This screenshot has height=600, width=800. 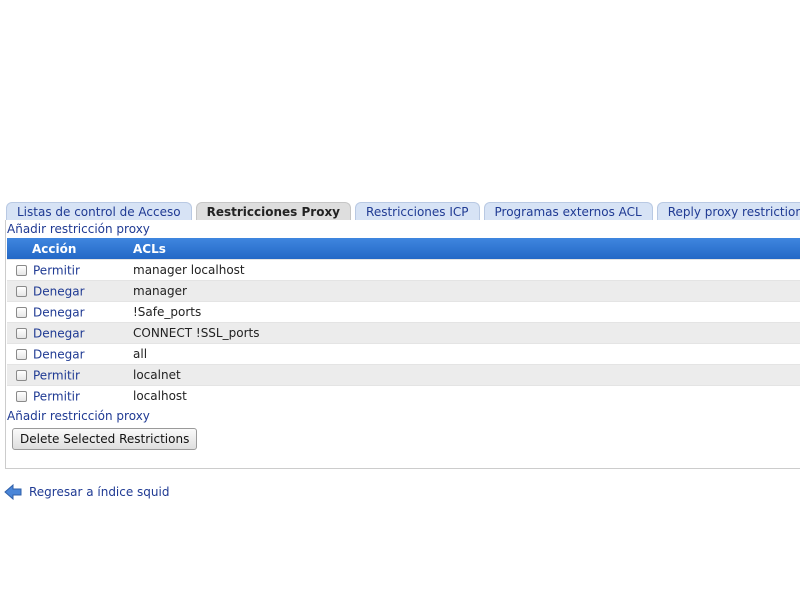 I want to click on return-nav: Regresar a índice squid, so click(x=86, y=492).